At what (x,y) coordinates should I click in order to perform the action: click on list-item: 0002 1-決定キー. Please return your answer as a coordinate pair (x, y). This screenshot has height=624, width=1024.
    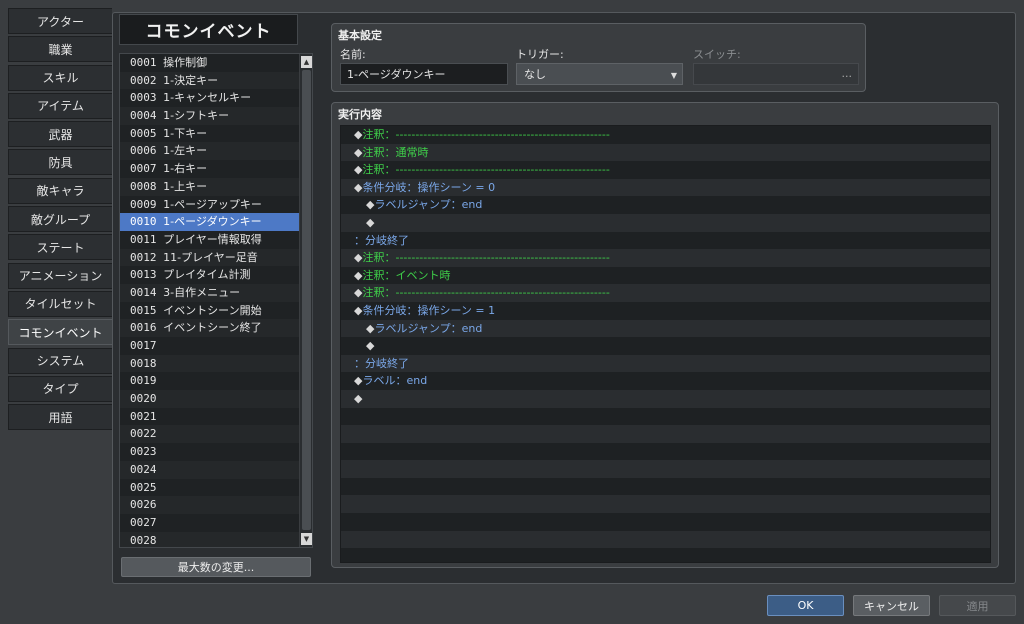
    Looking at the image, I should click on (210, 80).